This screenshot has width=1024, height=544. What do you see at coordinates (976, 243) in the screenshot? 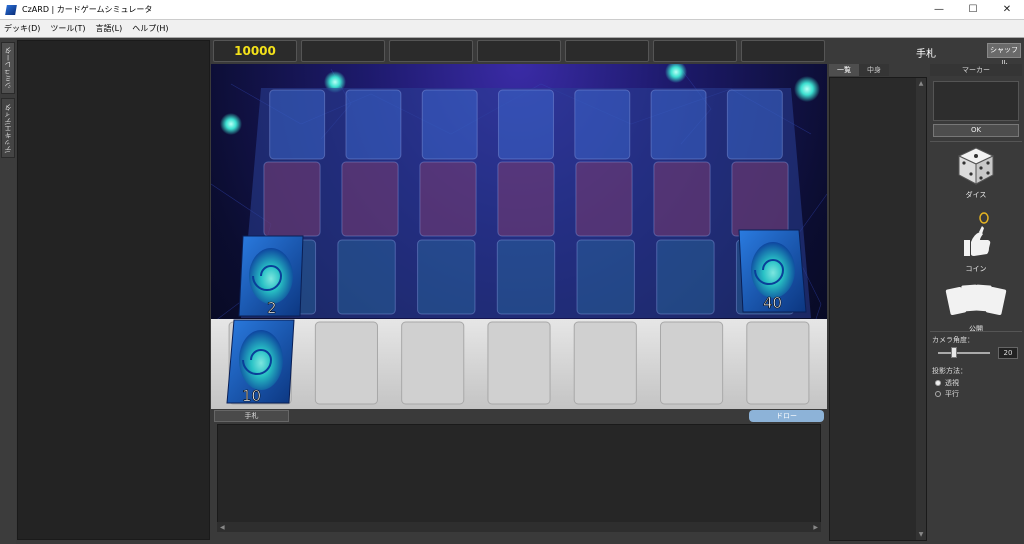
I see `coin-button: コイン` at bounding box center [976, 243].